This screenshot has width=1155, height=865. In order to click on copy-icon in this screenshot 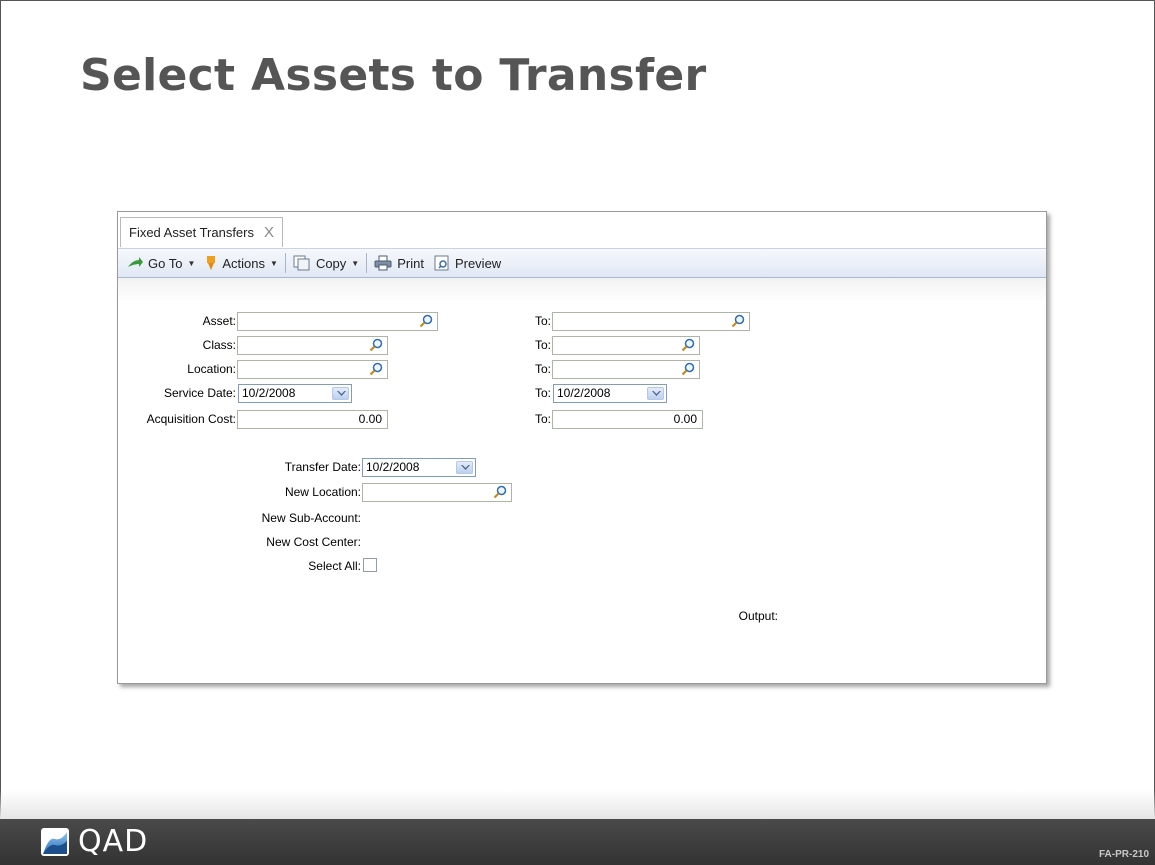, I will do `click(301, 263)`.